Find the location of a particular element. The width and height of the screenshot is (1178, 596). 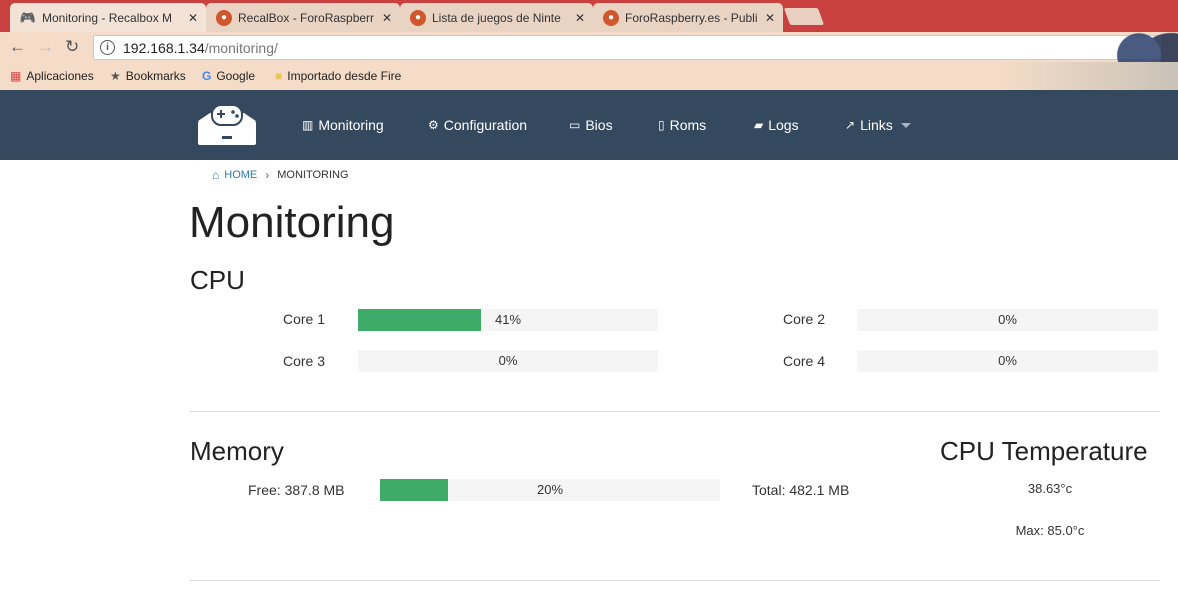

nav-links-dropdown: ↗ Links is located at coordinates (878, 125).